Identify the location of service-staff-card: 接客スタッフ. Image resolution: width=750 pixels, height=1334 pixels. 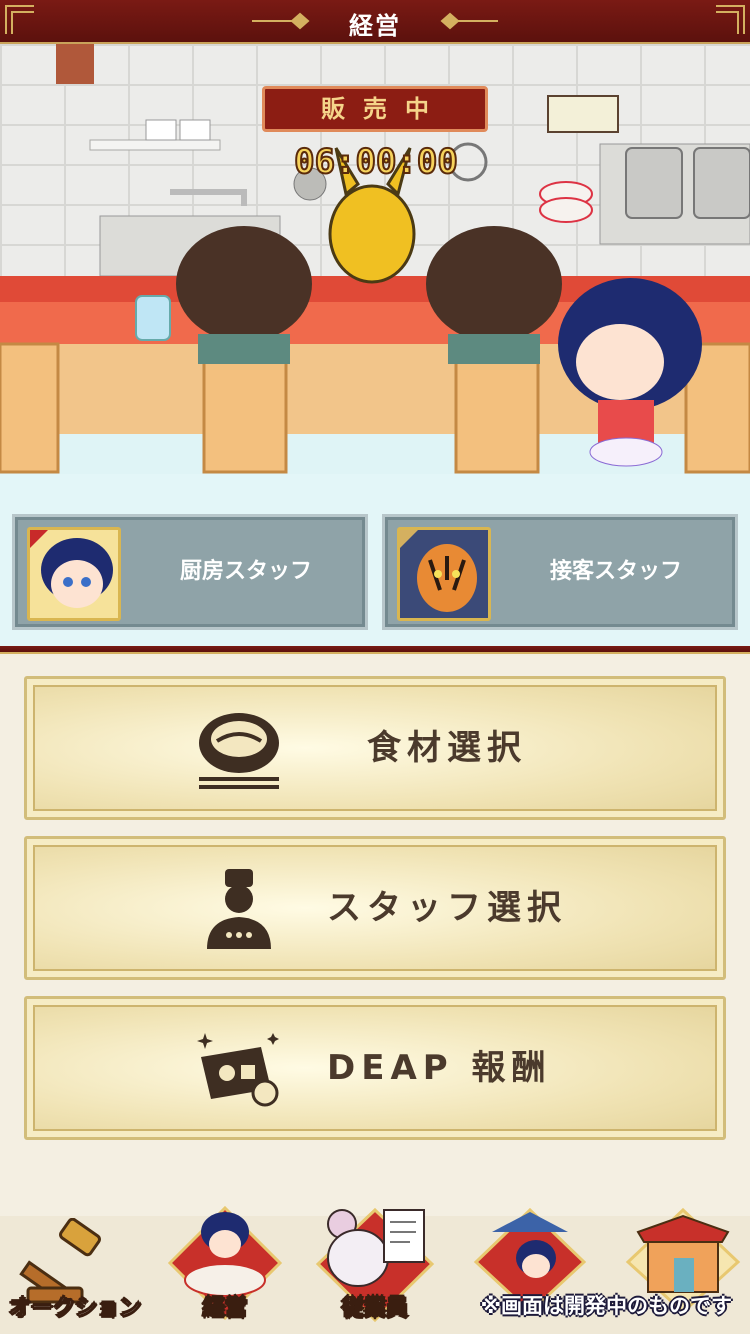
(560, 572).